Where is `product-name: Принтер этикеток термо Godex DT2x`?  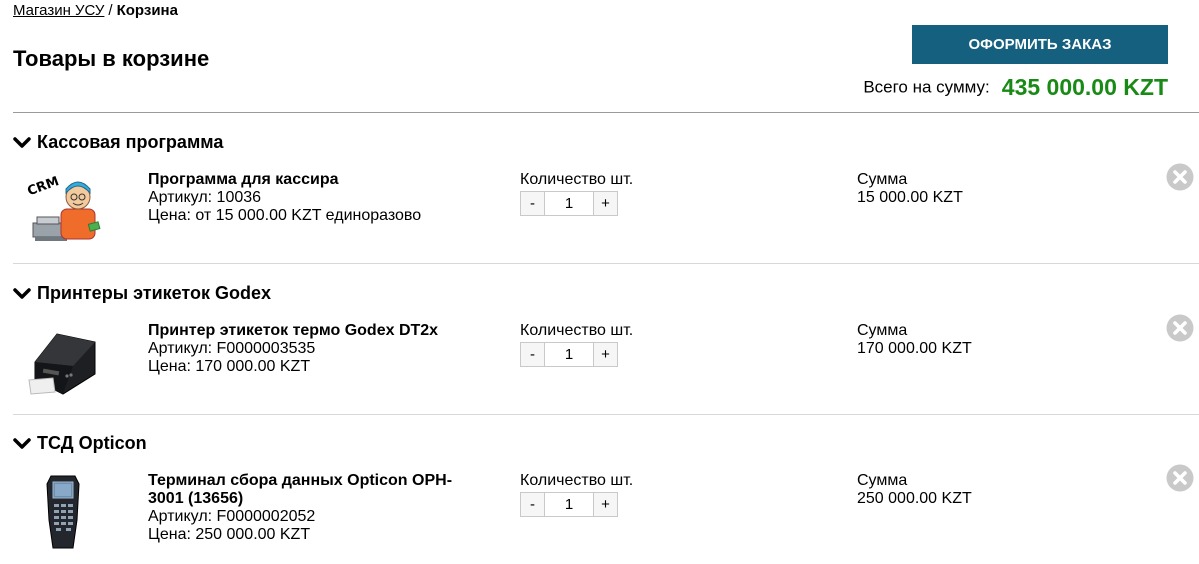 product-name: Принтер этикеток термо Godex DT2x is located at coordinates (293, 330).